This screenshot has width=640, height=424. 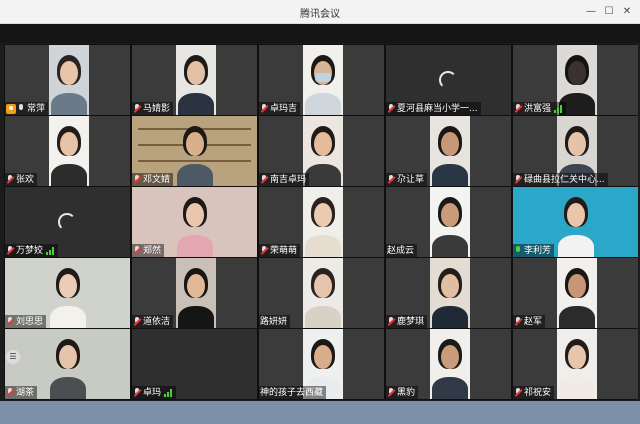 I want to click on participant-name: 赵成云, so click(x=401, y=250).